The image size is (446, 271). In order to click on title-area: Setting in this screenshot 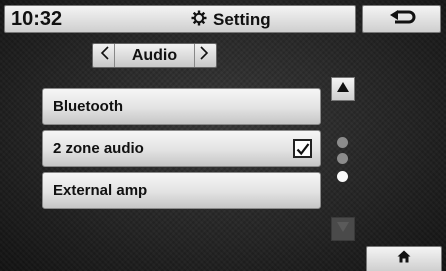, I will do `click(231, 20)`.